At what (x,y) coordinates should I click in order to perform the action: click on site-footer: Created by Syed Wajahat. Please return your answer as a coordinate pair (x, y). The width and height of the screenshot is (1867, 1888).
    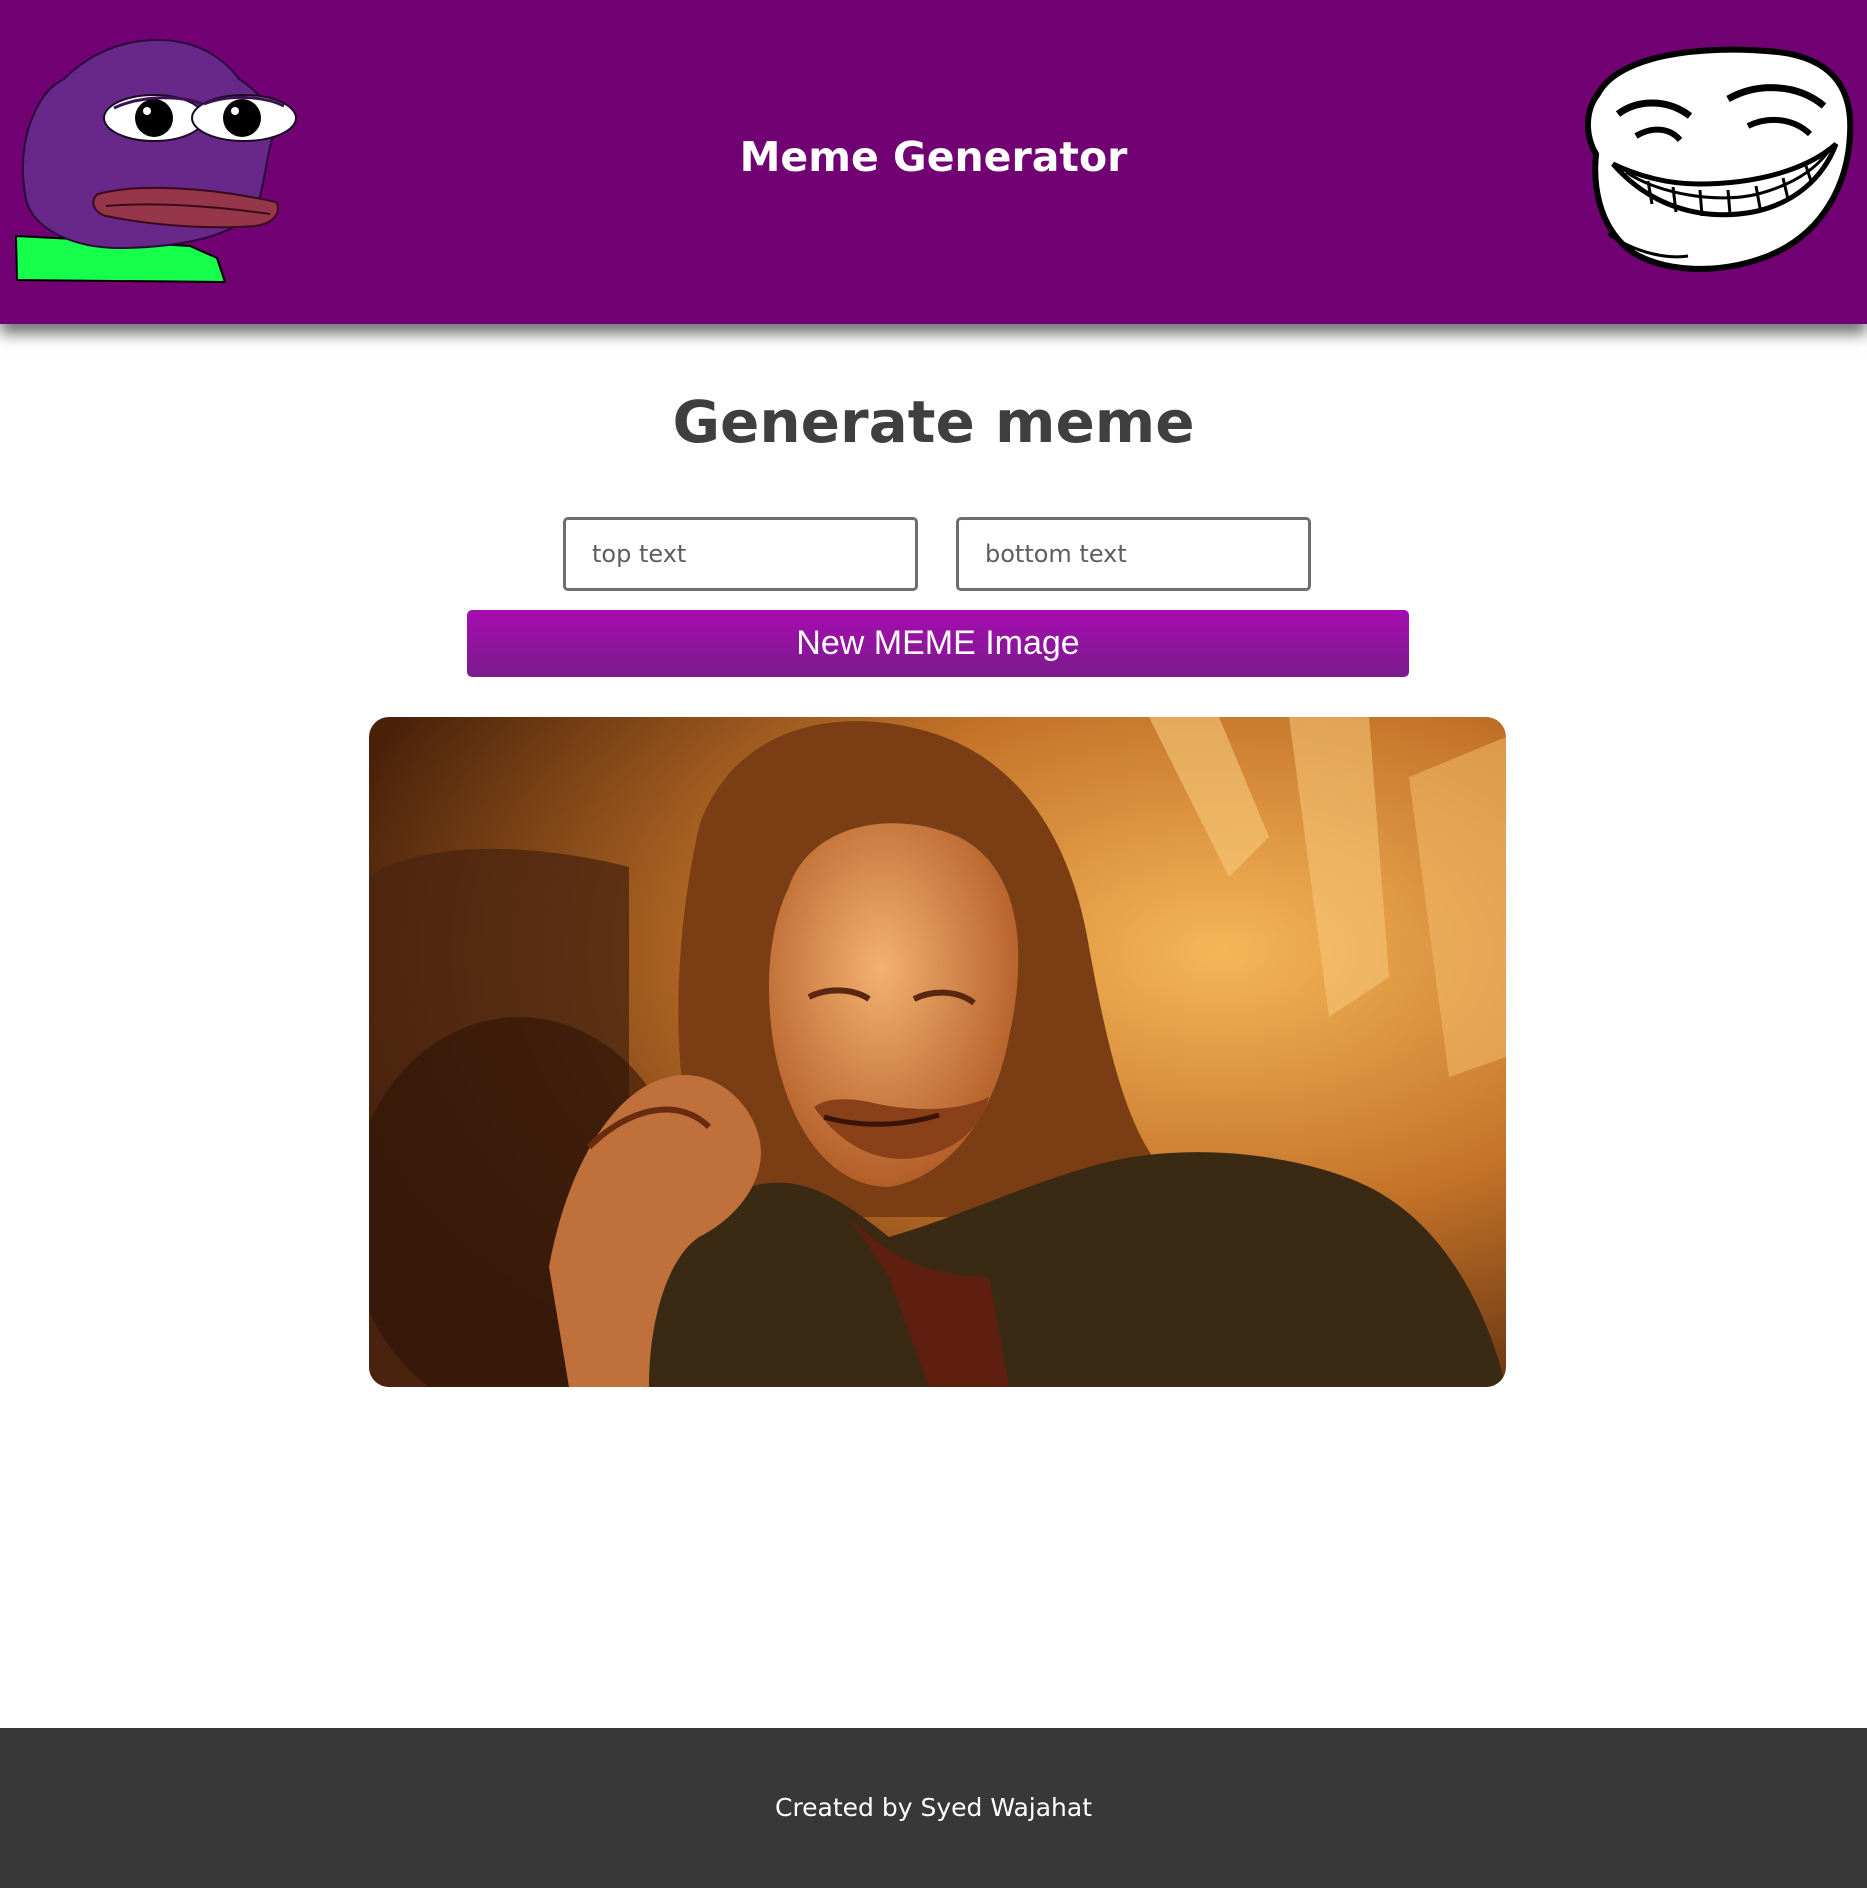
    Looking at the image, I should click on (933, 1808).